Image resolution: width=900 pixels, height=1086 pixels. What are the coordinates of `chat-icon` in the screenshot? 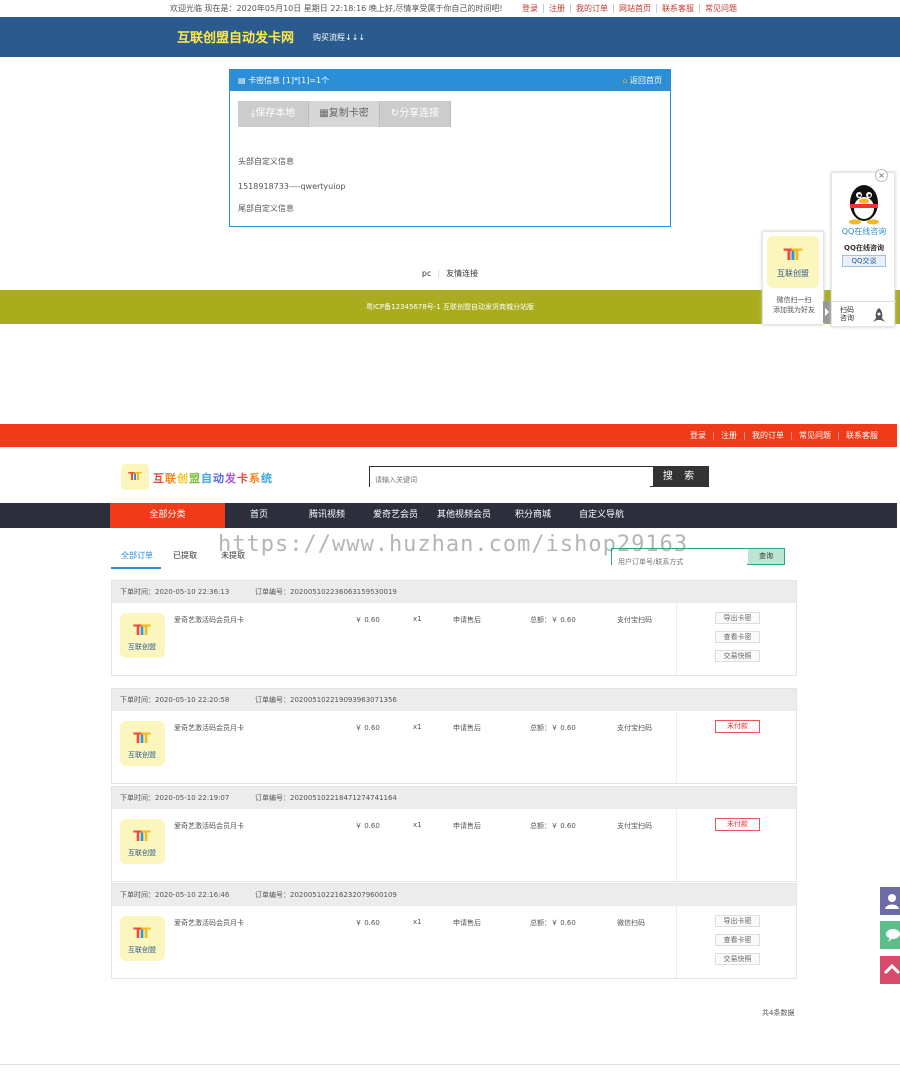 It's located at (890, 935).